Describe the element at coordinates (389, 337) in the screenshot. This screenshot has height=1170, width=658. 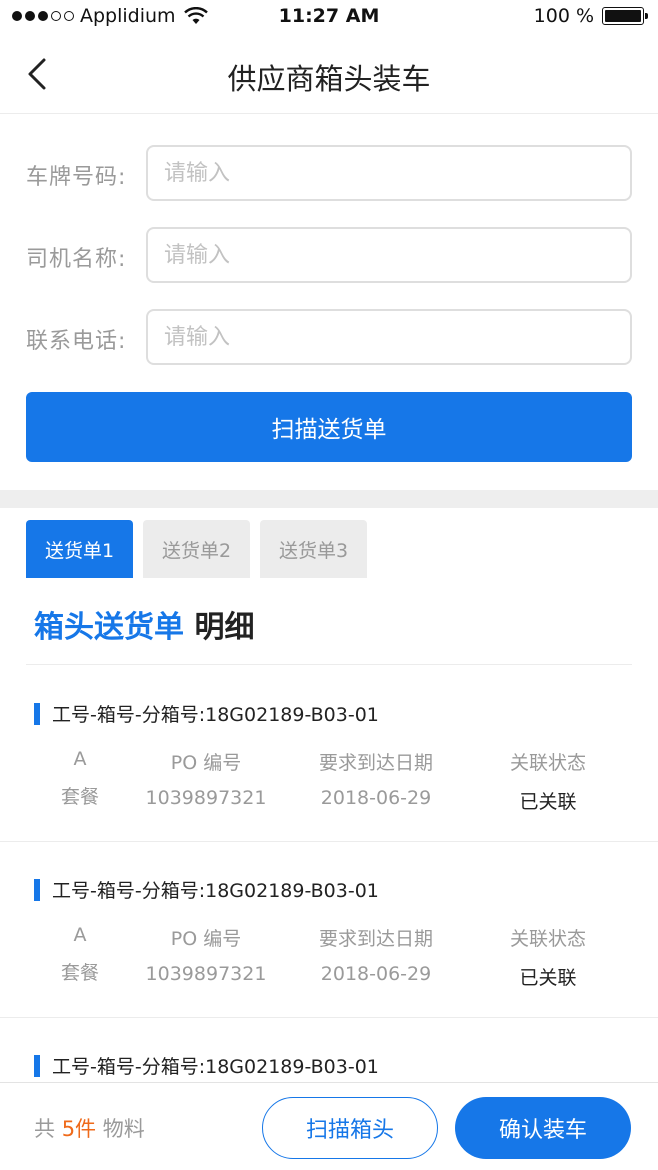
I see `phone-input` at that location.